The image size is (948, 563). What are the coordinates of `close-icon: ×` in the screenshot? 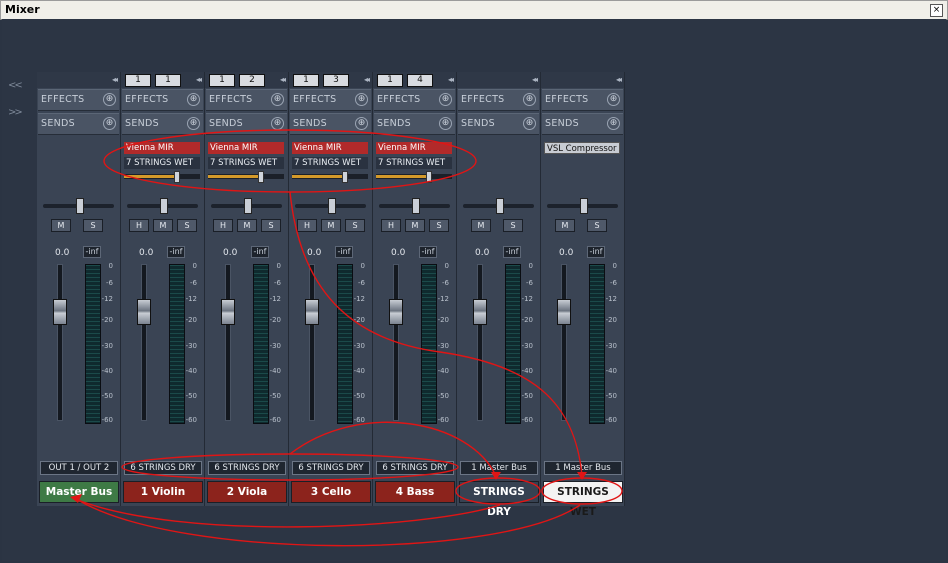 It's located at (936, 10).